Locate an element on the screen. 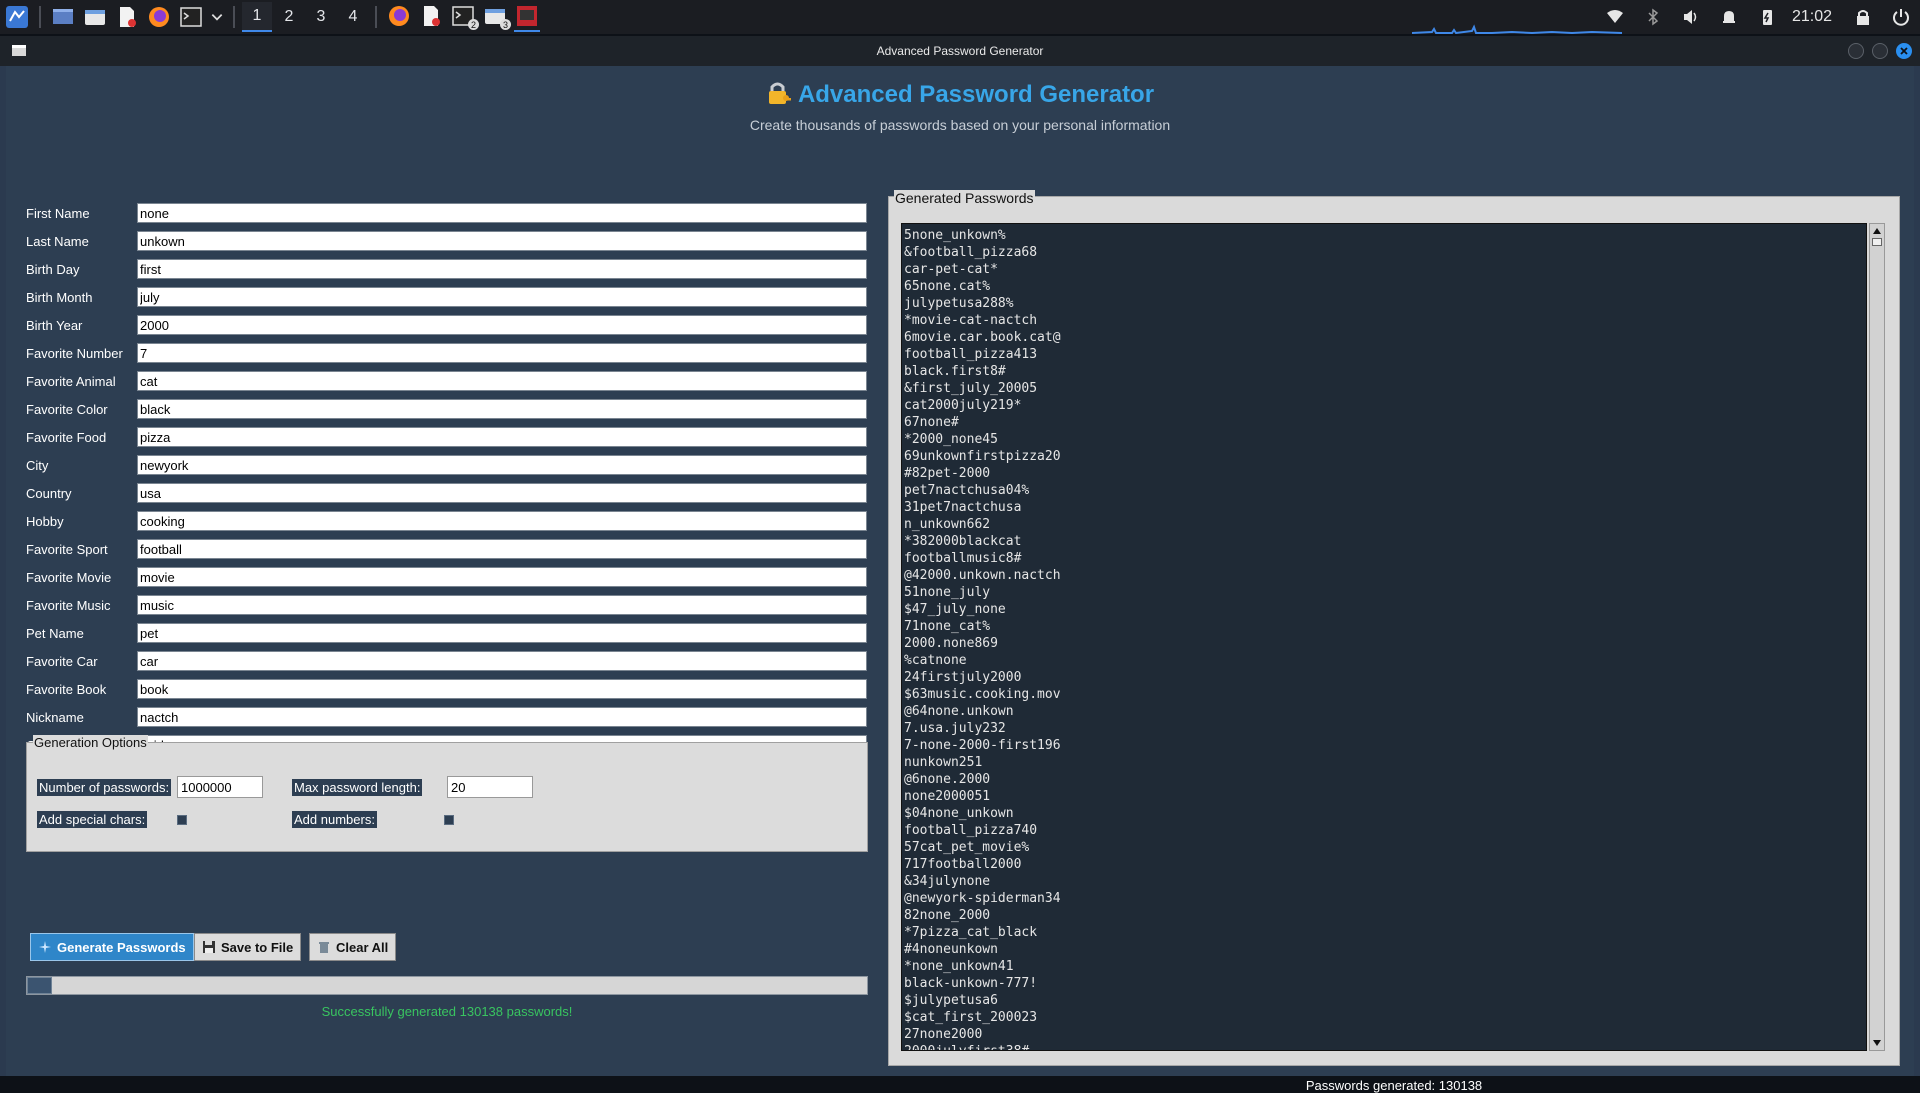 This screenshot has height=1093, width=1920. scroll-up-icon is located at coordinates (1877, 231).